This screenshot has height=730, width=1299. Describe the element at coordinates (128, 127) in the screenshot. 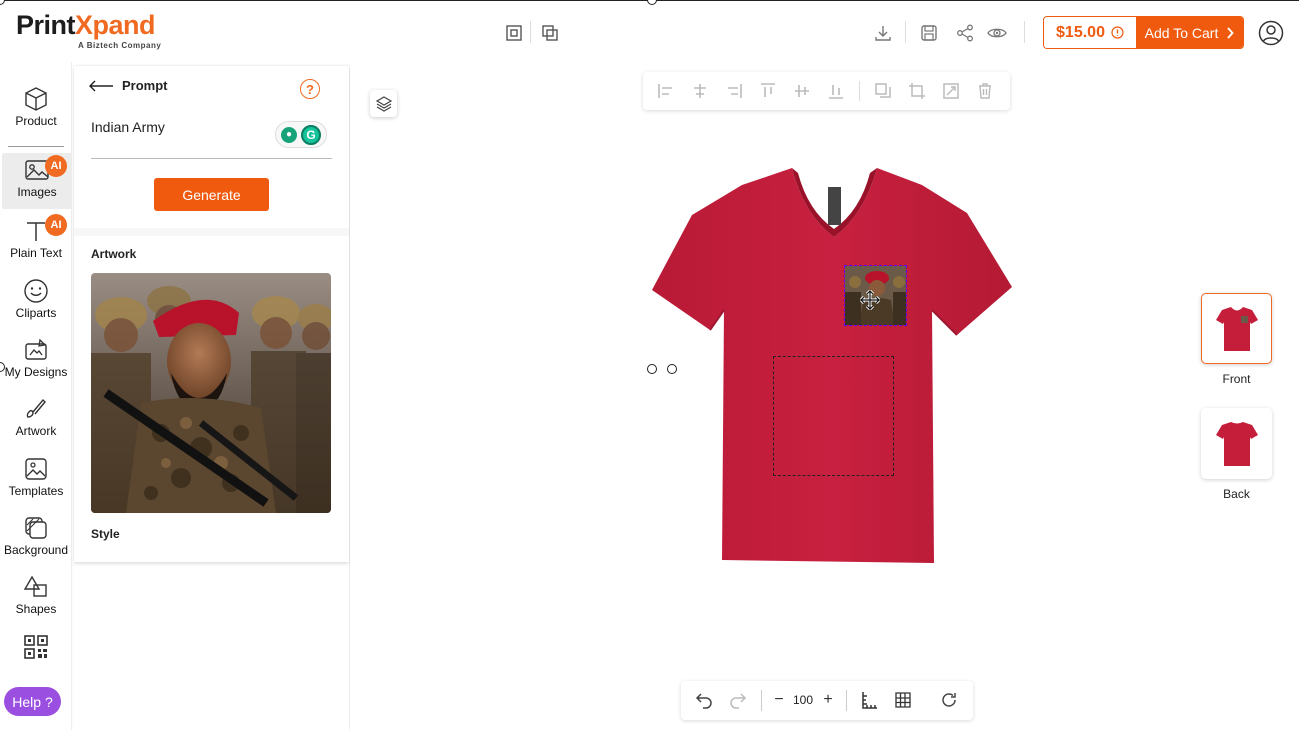

I see `prompt-input: Indian Army` at that location.